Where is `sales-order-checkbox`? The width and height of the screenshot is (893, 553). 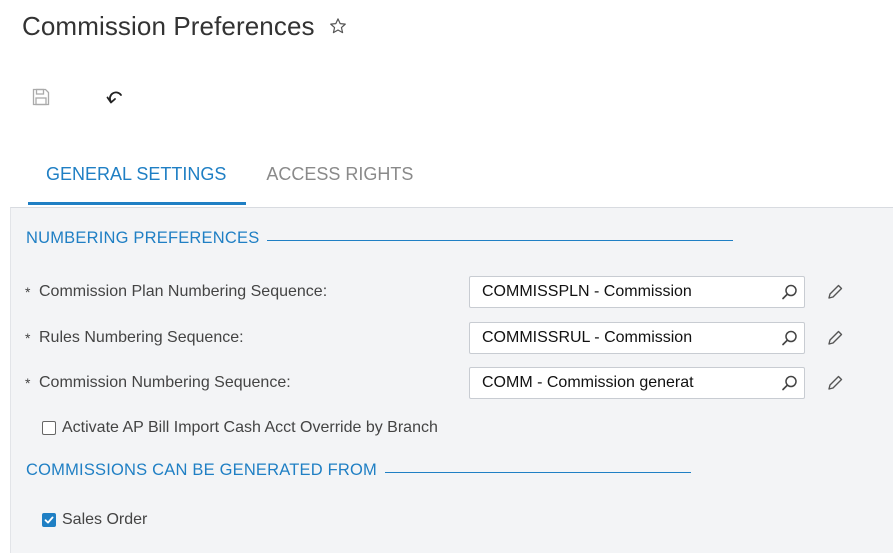 sales-order-checkbox is located at coordinates (49, 520).